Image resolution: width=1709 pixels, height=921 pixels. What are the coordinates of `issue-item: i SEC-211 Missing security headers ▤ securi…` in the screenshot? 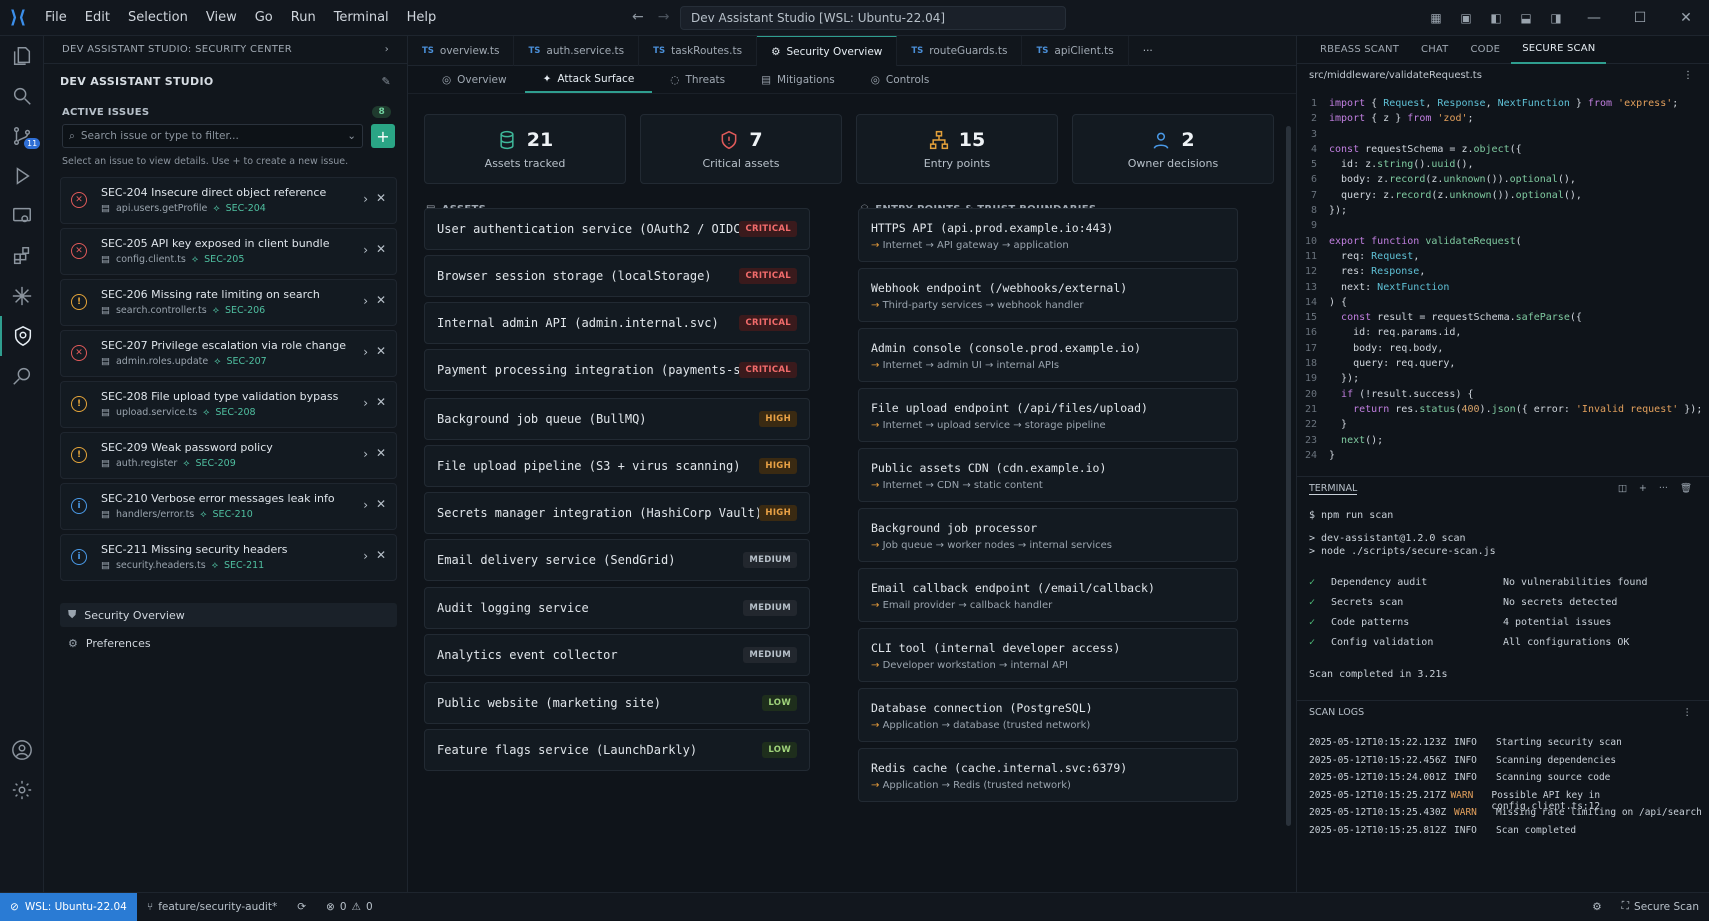 It's located at (228, 557).